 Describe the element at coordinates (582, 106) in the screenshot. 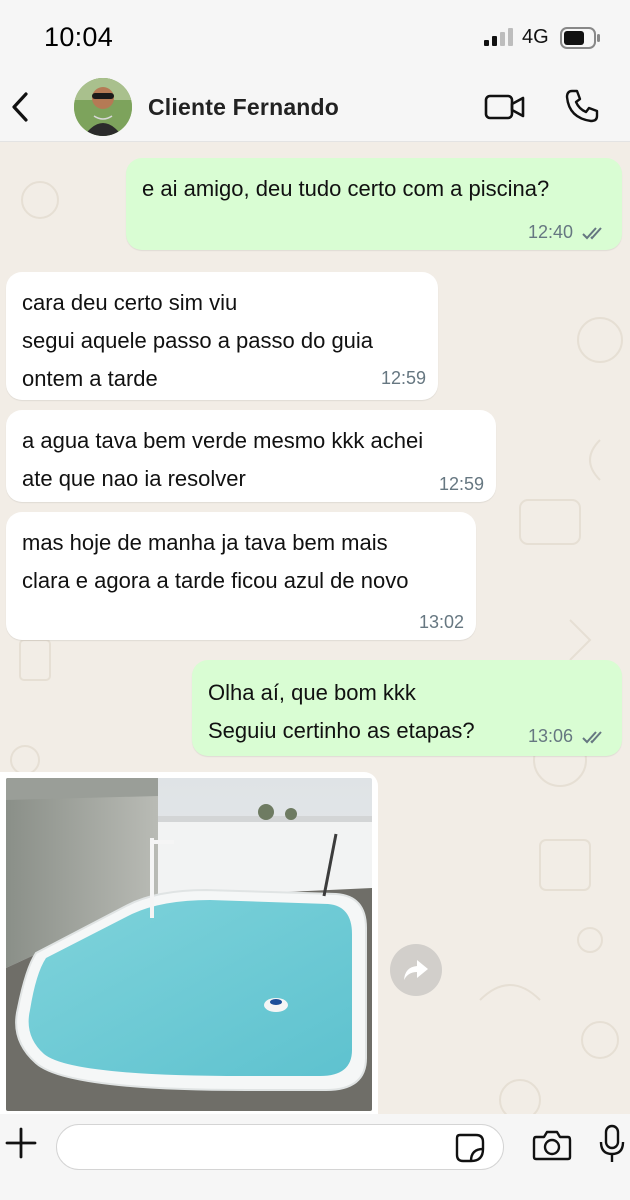

I see `phone-icon` at that location.